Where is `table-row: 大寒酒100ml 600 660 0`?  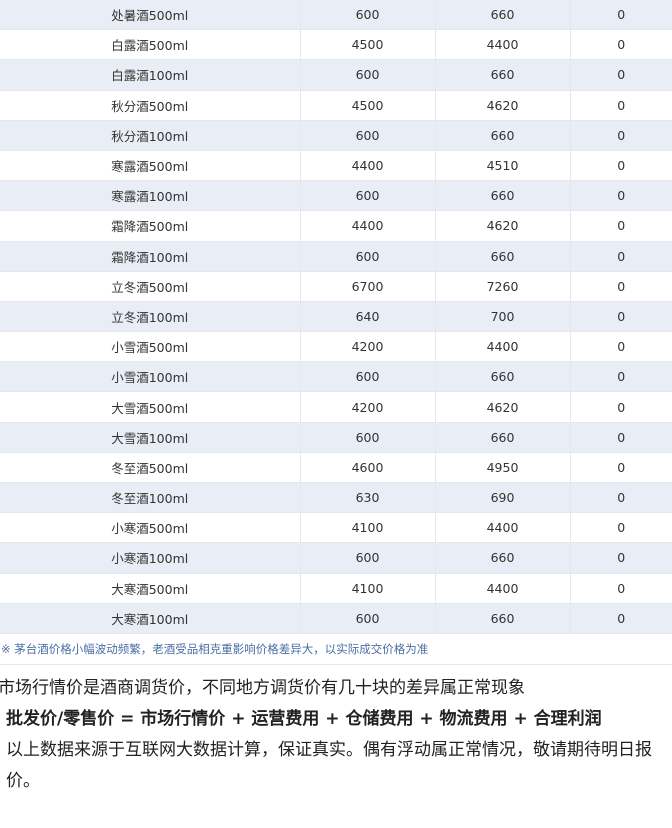 table-row: 大寒酒100ml 600 660 0 is located at coordinates (336, 618).